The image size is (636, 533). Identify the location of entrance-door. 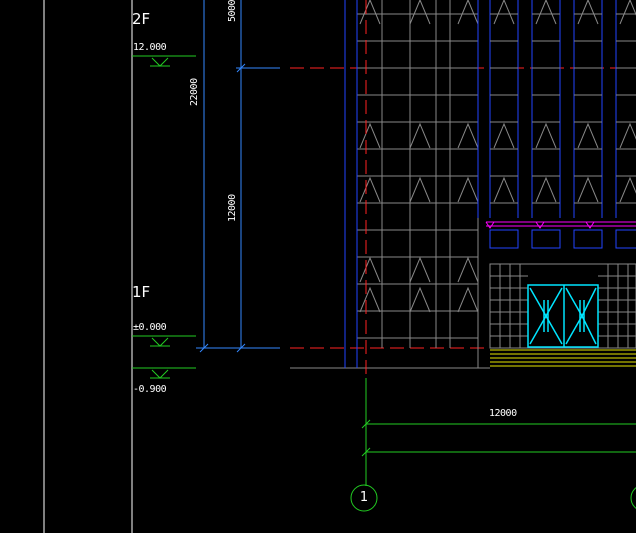
(563, 316).